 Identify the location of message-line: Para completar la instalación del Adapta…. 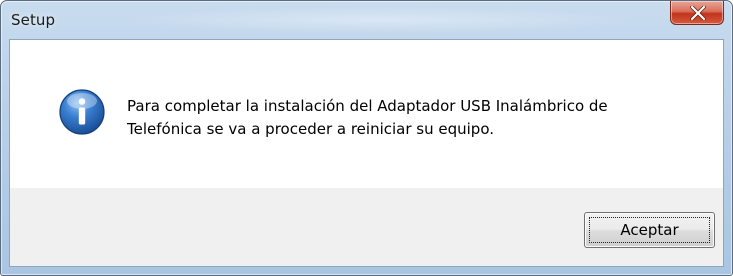
(367, 106).